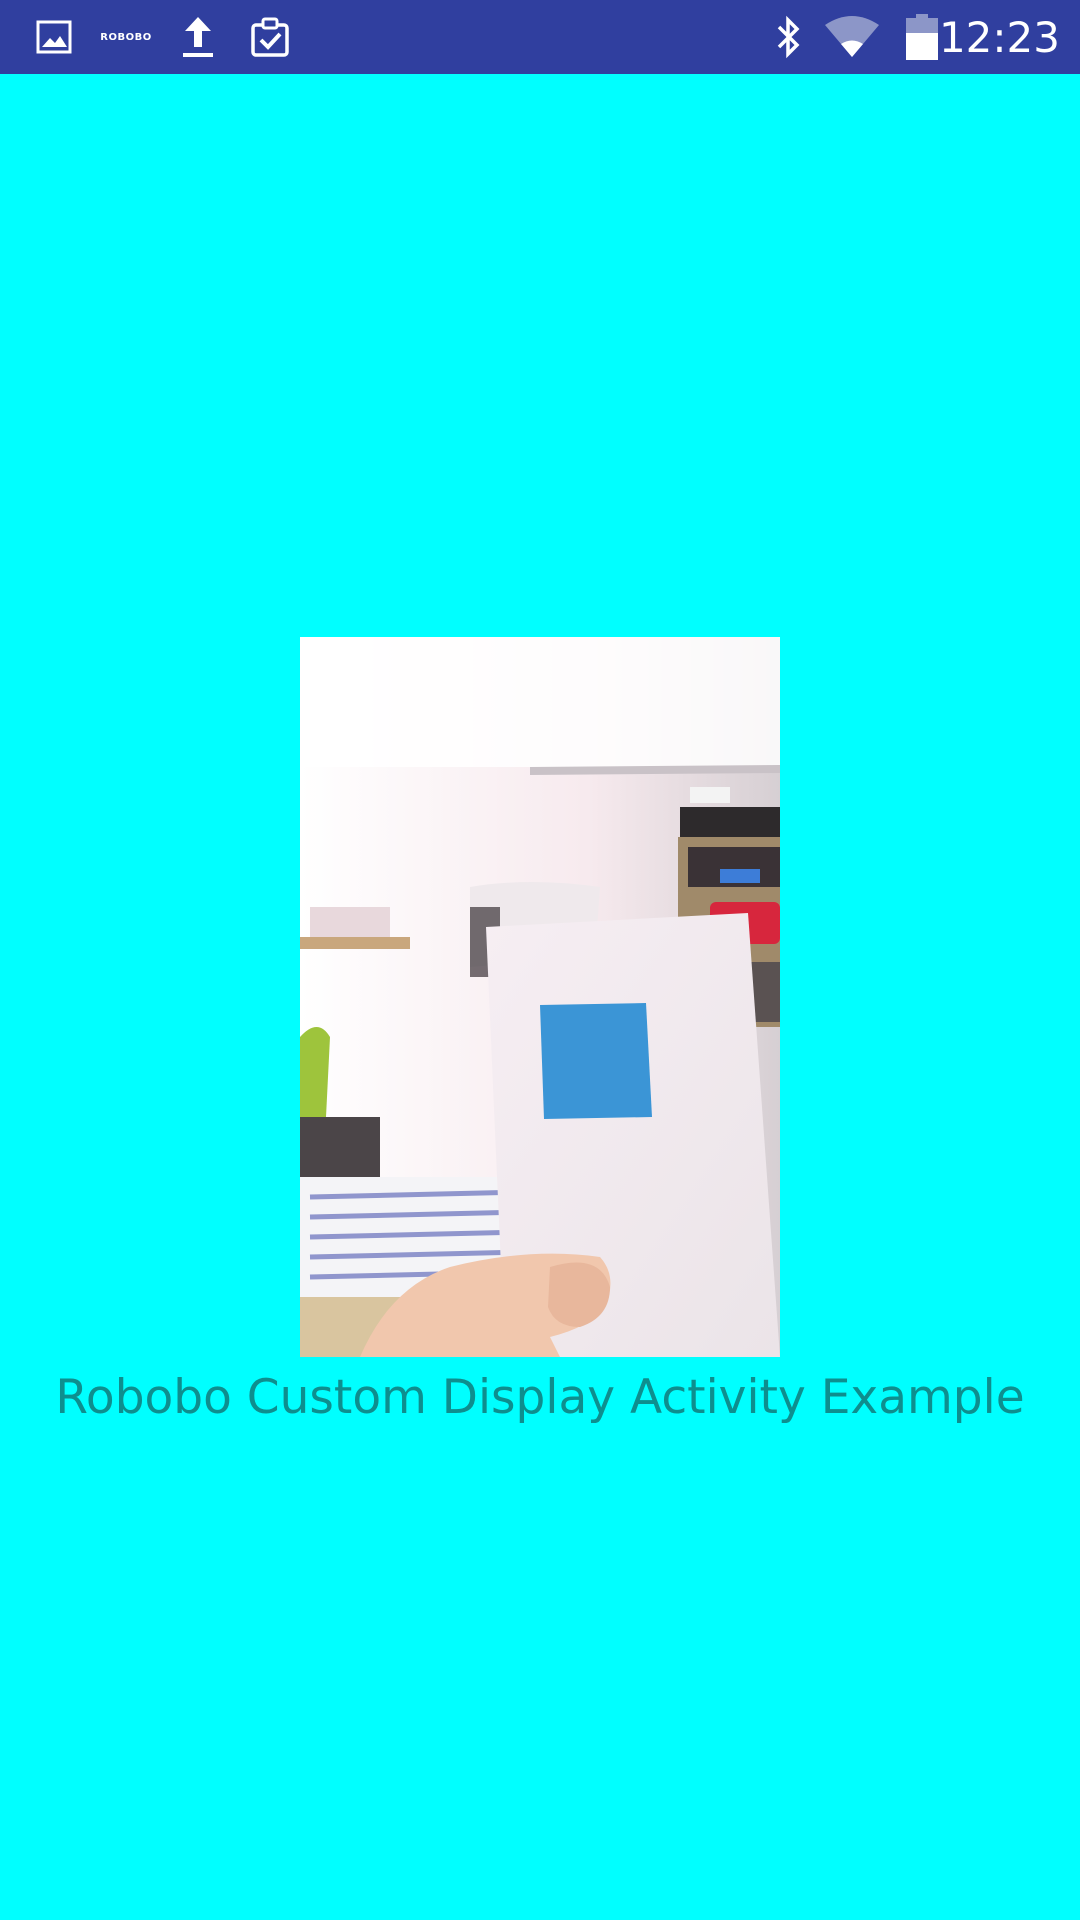 The height and width of the screenshot is (1920, 1080). I want to click on activity-caption: Robobo Custom Display Activity Example, so click(540, 1397).